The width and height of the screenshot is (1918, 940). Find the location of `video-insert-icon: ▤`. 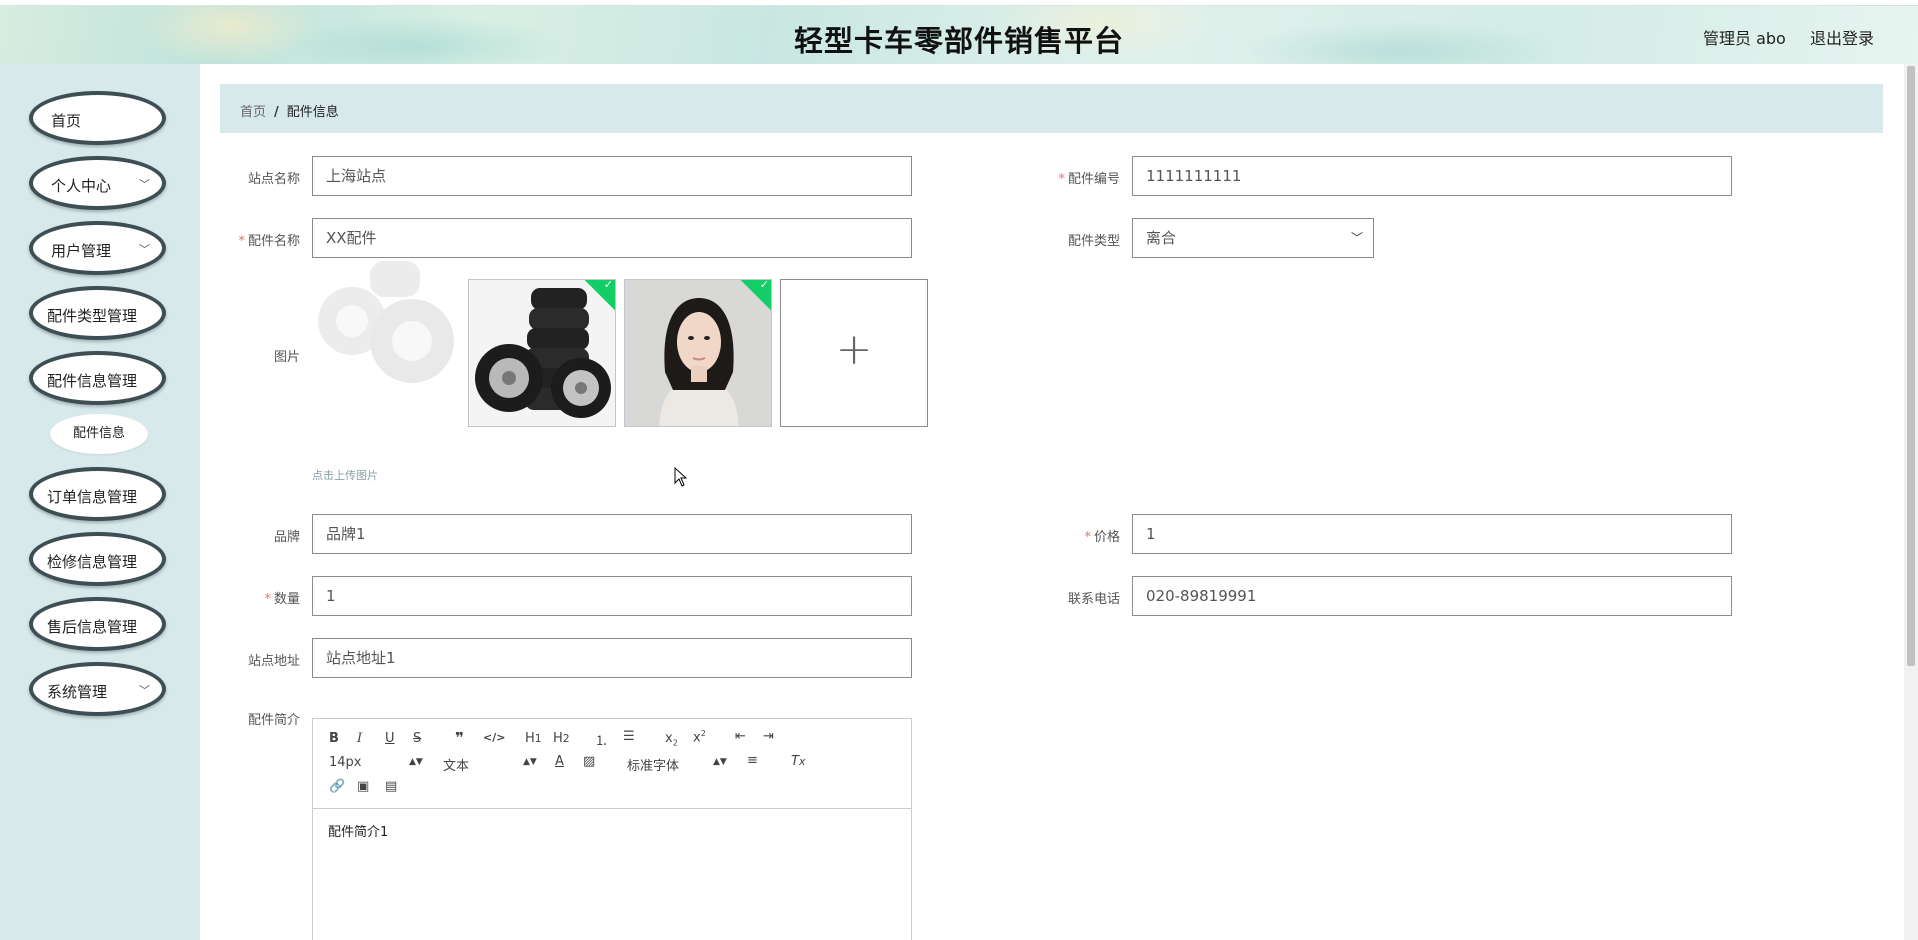

video-insert-icon: ▤ is located at coordinates (391, 786).